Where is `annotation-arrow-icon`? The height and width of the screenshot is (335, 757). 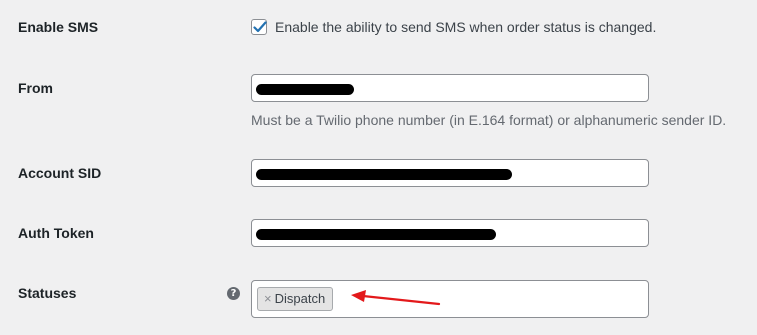 annotation-arrow-icon is located at coordinates (396, 298).